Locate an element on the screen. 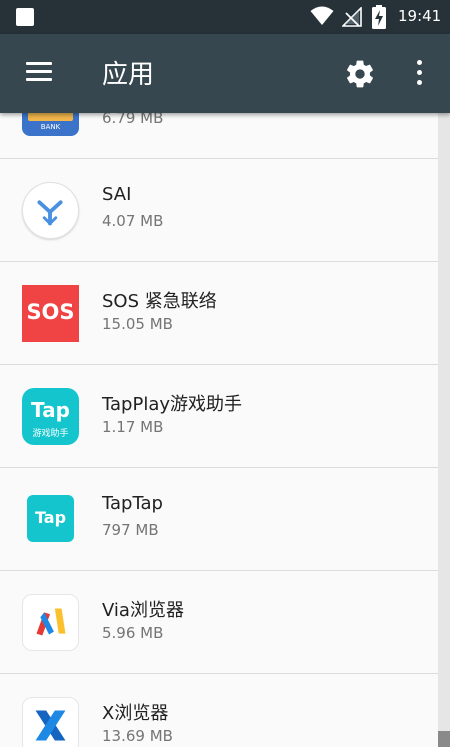  list-item: Tap 游戏助手 TapPlay游戏助手 1.17 MB is located at coordinates (219, 416).